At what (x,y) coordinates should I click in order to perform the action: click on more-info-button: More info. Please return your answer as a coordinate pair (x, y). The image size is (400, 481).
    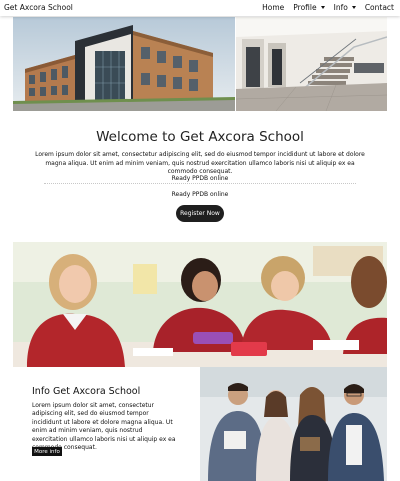
    Looking at the image, I should click on (47, 451).